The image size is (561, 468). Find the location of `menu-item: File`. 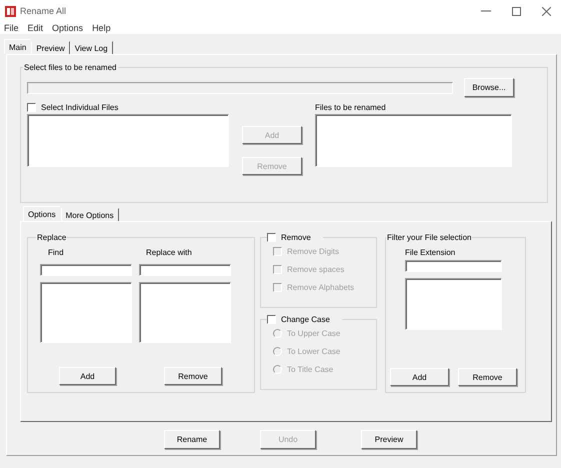

menu-item: File is located at coordinates (11, 28).